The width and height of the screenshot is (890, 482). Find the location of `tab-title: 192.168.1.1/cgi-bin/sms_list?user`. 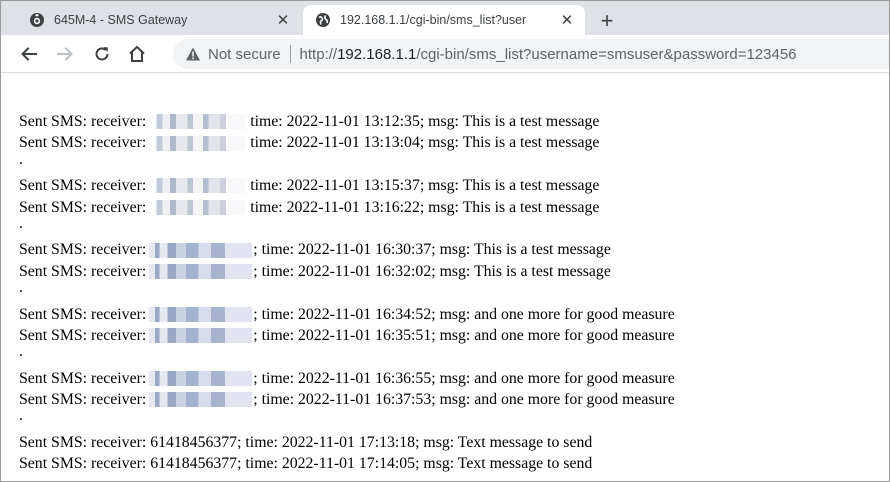

tab-title: 192.168.1.1/cgi-bin/sms_list?user is located at coordinates (433, 20).